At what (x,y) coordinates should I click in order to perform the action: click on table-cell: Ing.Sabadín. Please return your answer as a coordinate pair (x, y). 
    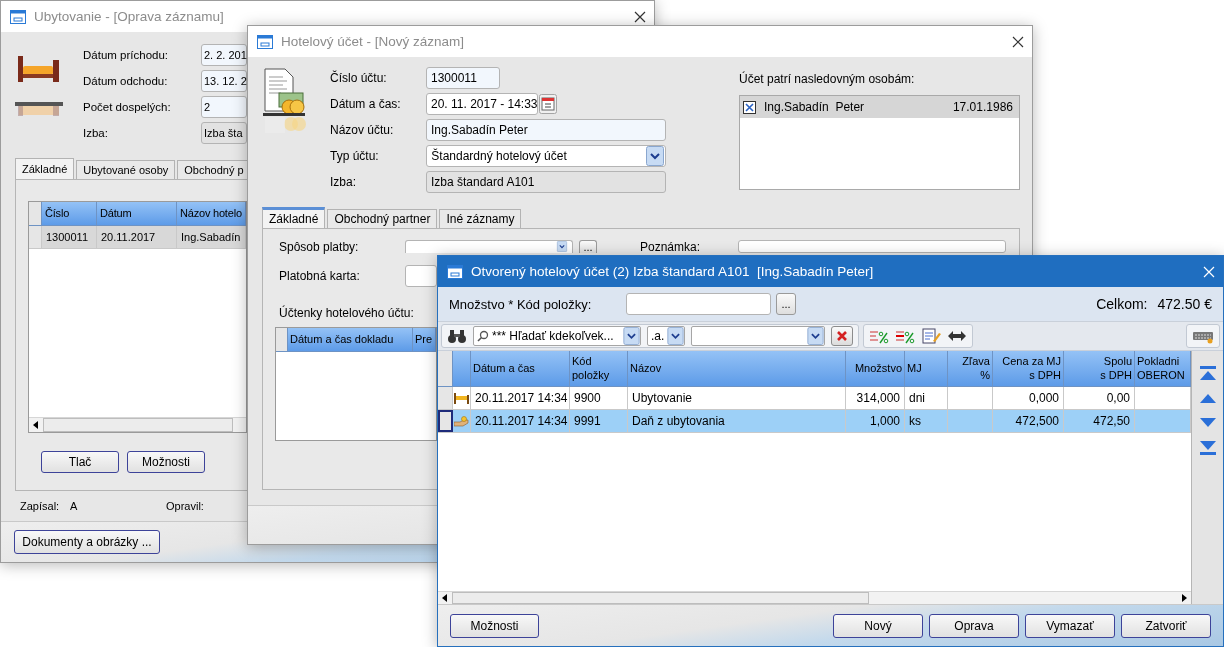
    Looking at the image, I should click on (211, 237).